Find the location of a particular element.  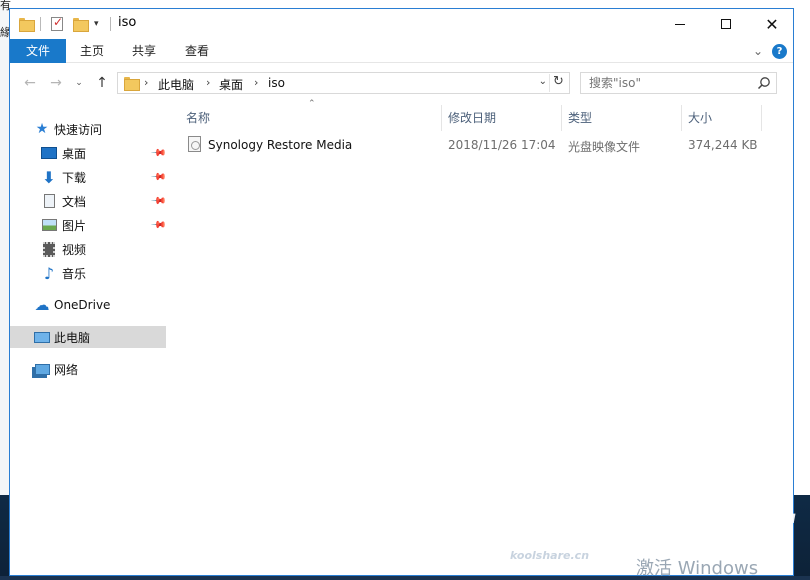

new-folder-icon is located at coordinates (81, 24).